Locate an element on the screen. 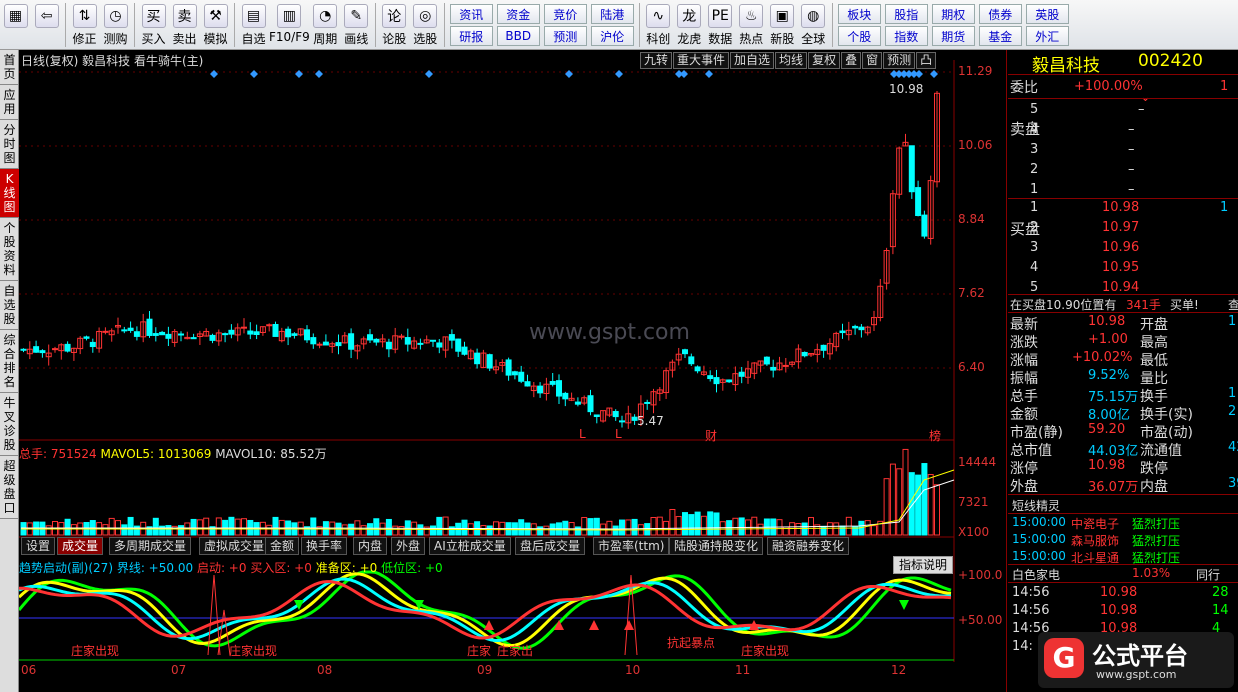 The image size is (1238, 692). toolbar.right_buttons-new-stock-button: ▣ 新股 is located at coordinates (782, 24).